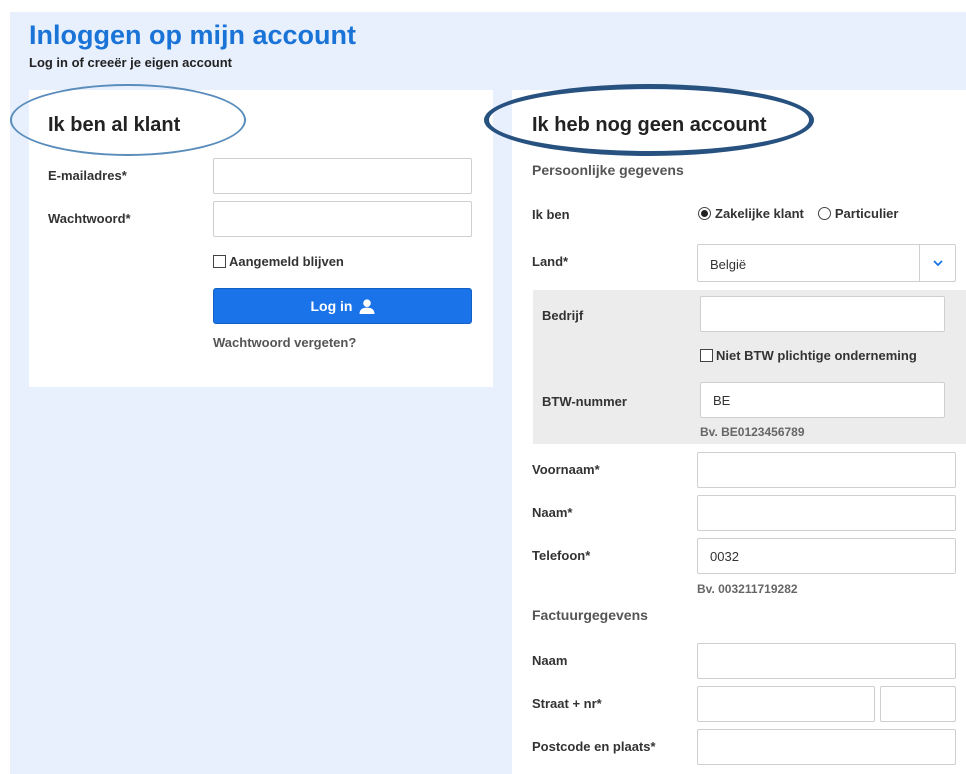 This screenshot has width=966, height=774. What do you see at coordinates (822, 314) in the screenshot?
I see `company-input` at bounding box center [822, 314].